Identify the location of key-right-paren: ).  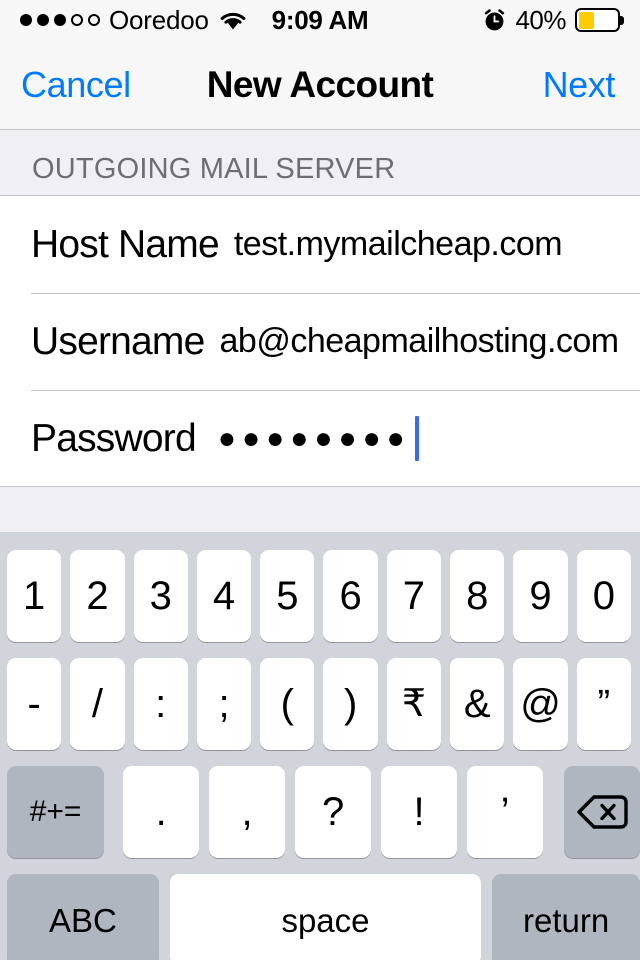
(350, 704).